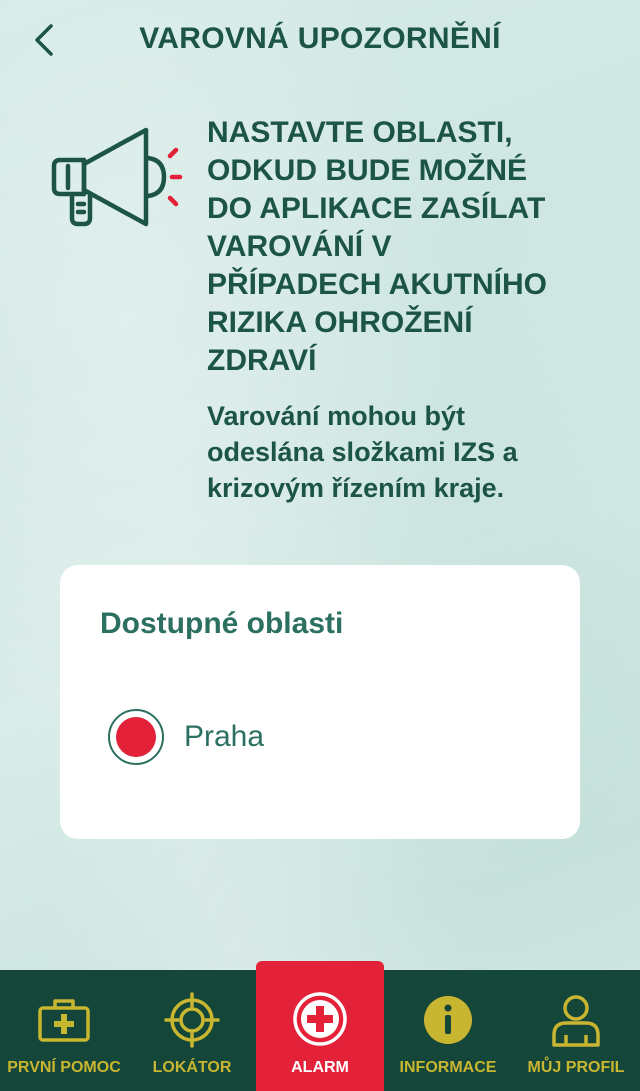 Image resolution: width=640 pixels, height=1091 pixels. I want to click on tab-label: MŮJ PROFIL, so click(576, 1067).